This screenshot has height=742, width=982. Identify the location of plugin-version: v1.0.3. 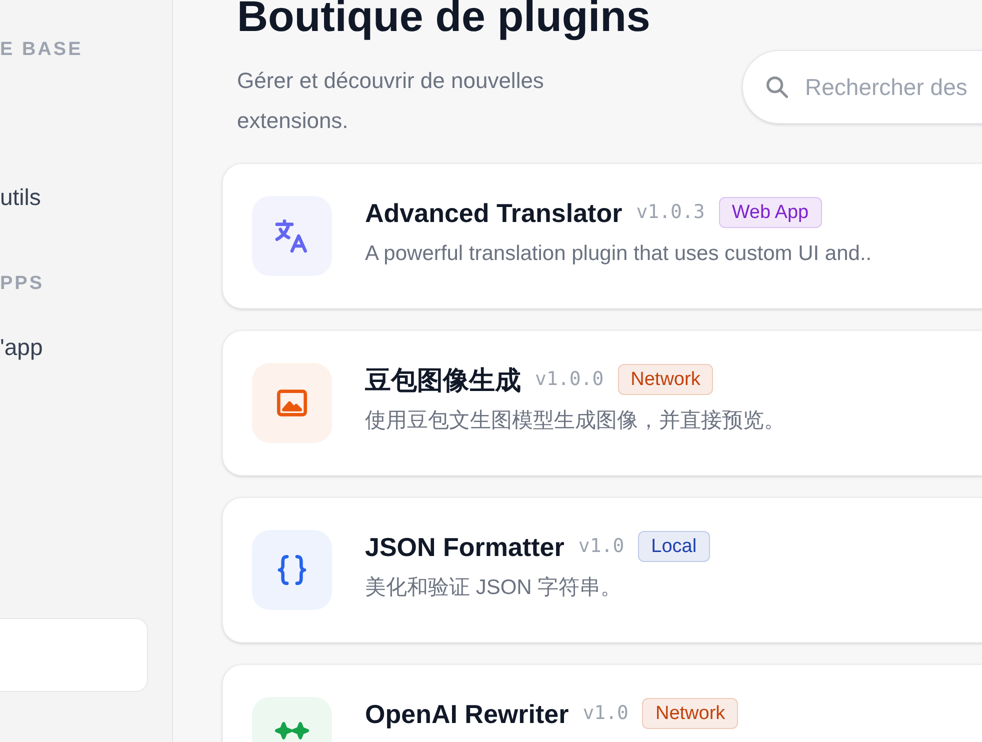
(670, 213).